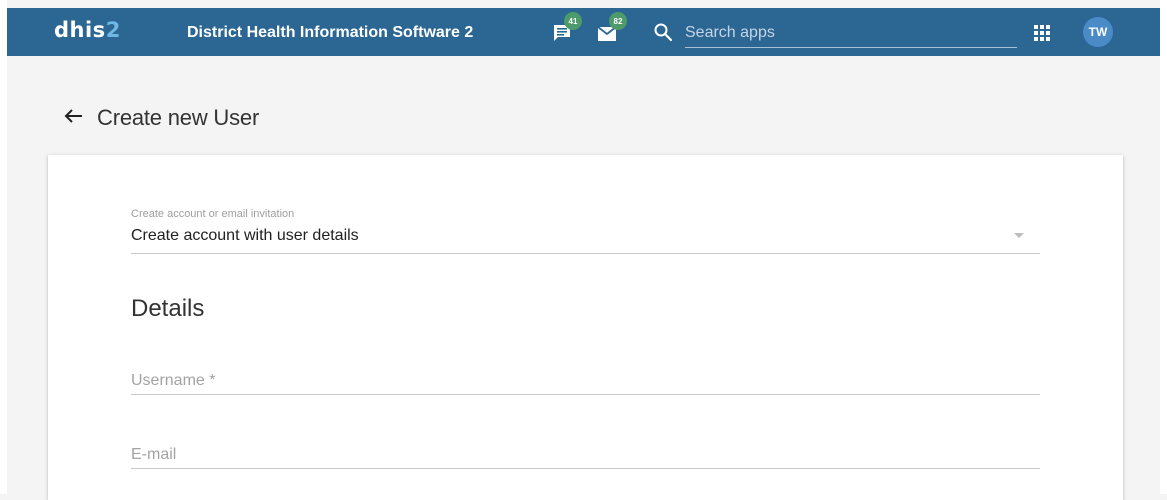 The width and height of the screenshot is (1167, 500). Describe the element at coordinates (178, 117) in the screenshot. I see `page-title: Create new User` at that location.